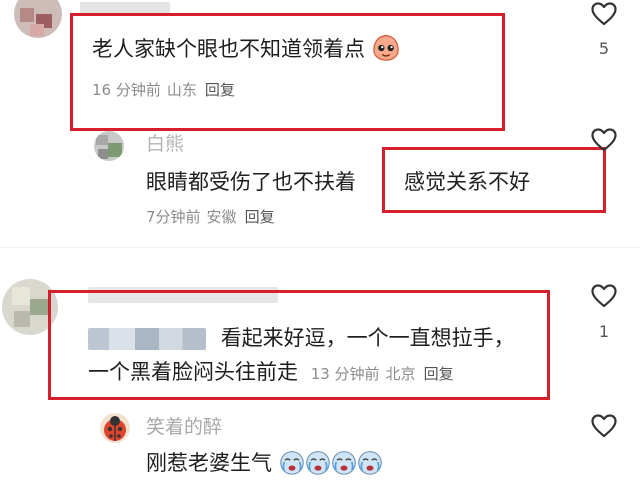 This screenshot has height=480, width=640. Describe the element at coordinates (264, 463) in the screenshot. I see `comment-text: 刚惹老婆生气` at that location.